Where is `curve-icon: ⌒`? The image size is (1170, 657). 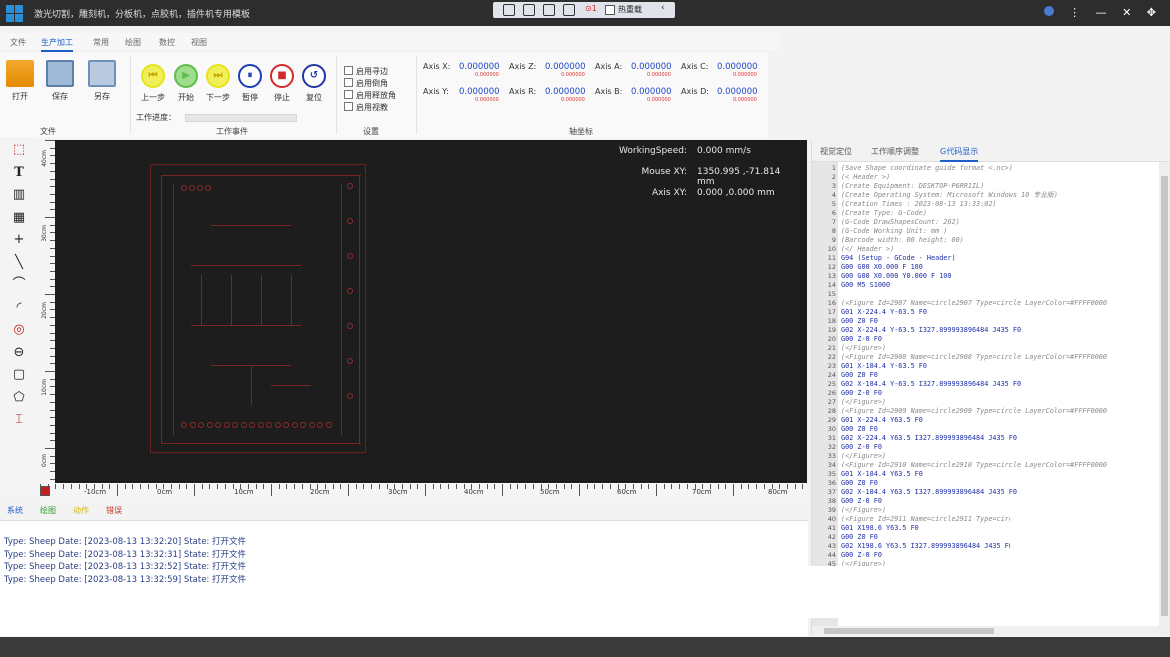
curve-icon: ⌒ is located at coordinates (19, 285).